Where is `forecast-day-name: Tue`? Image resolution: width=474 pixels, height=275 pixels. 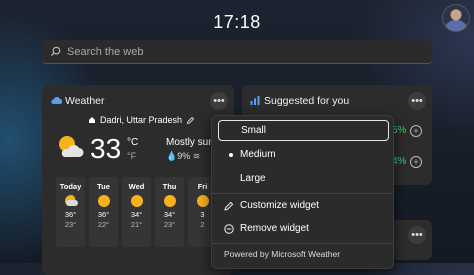
forecast-day-name: Tue is located at coordinates (103, 186).